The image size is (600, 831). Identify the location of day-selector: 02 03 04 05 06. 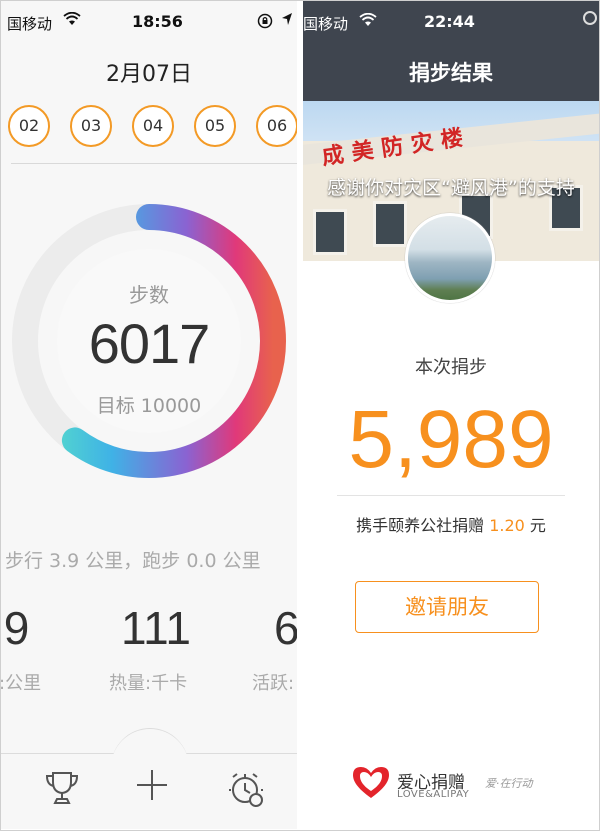
(149, 128).